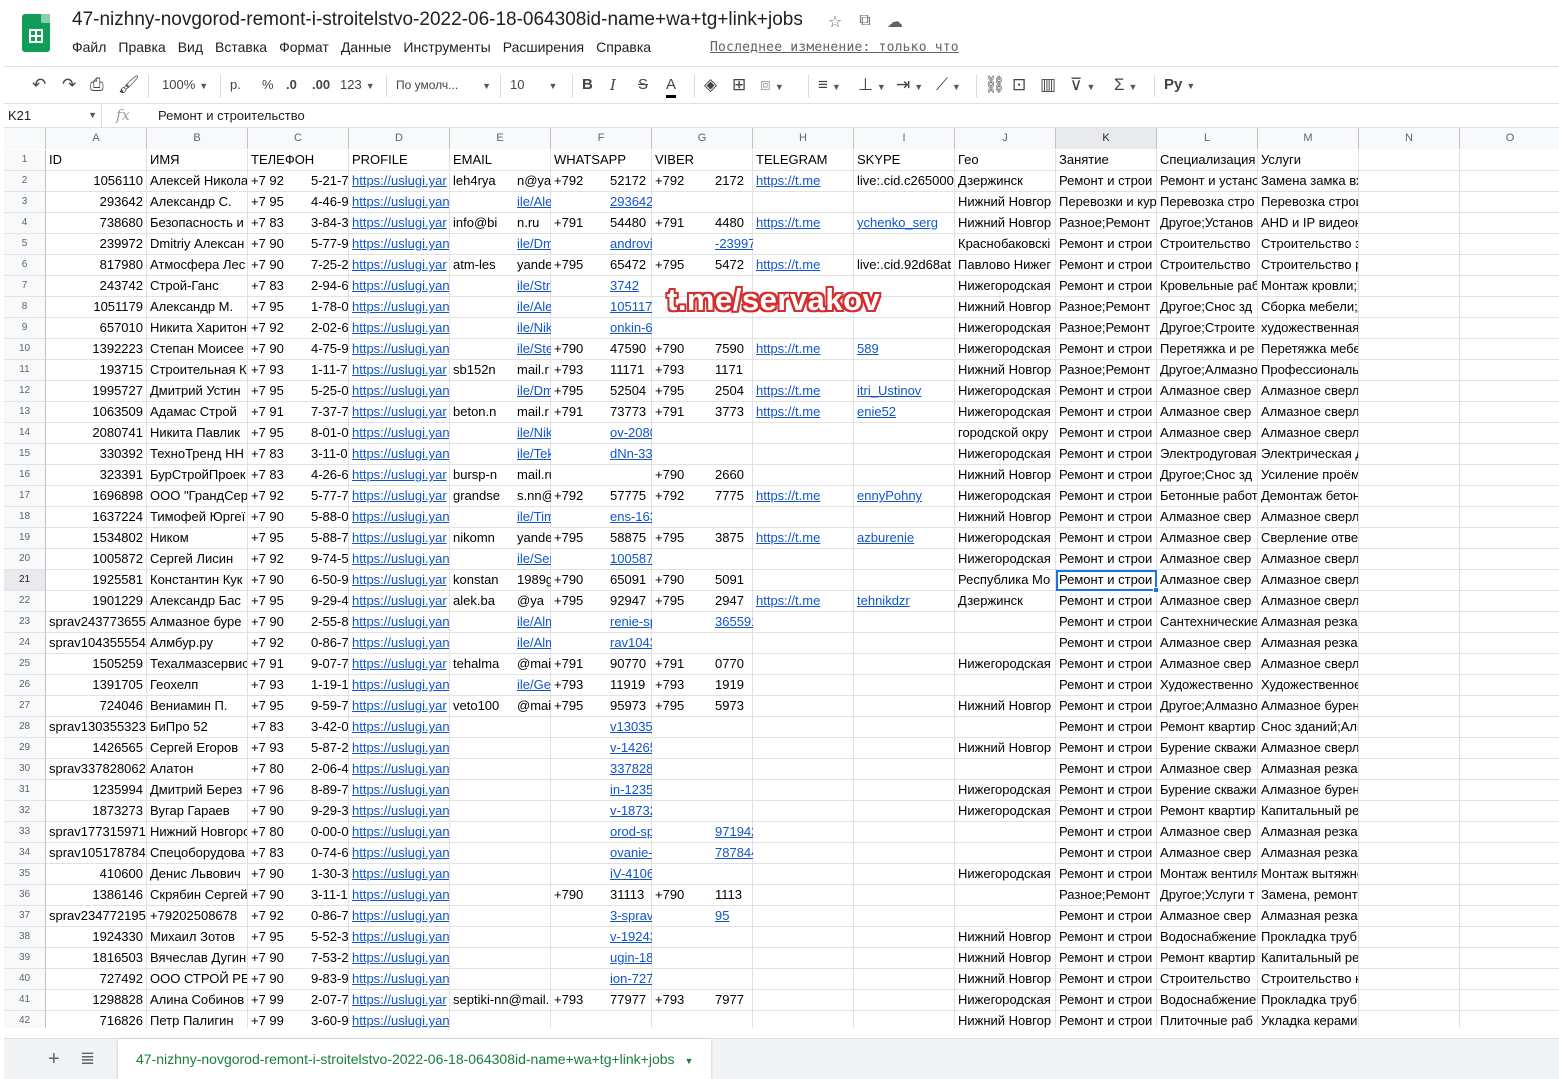 Image resolution: width=1559 pixels, height=1079 pixels. Describe the element at coordinates (1005, 370) in the screenshot. I see `cell-j11: Нижний Новгор` at that location.